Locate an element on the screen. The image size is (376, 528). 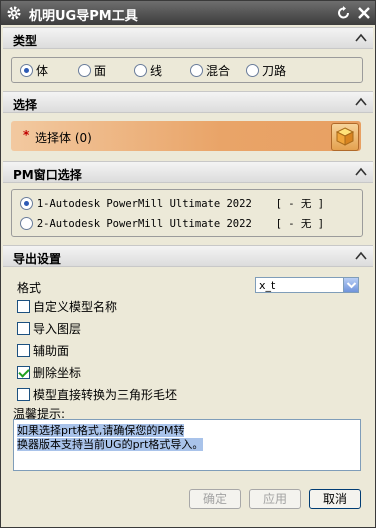
option-auxiliary-faces: 辅助面 is located at coordinates (43, 351).